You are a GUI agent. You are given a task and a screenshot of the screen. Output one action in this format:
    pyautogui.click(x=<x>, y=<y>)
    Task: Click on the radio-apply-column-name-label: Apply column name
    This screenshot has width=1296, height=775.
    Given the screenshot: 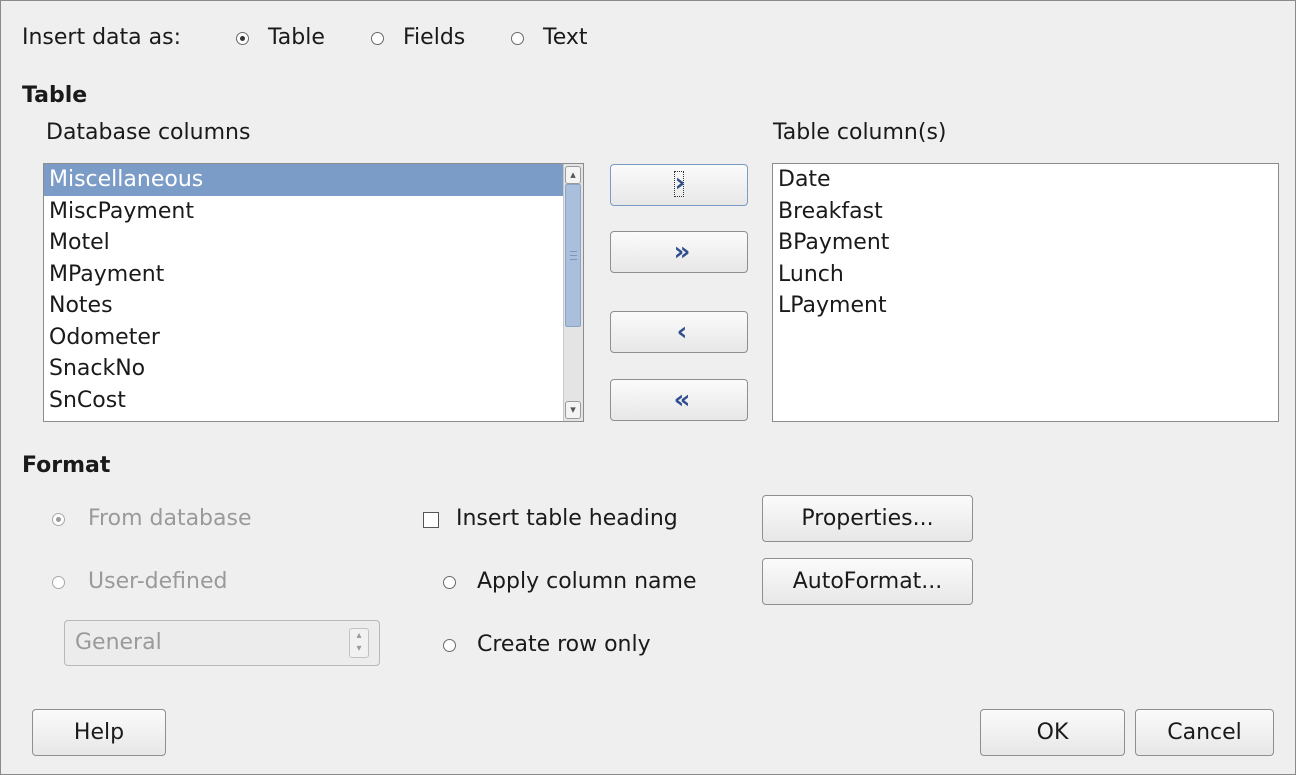 What is the action you would take?
    pyautogui.click(x=586, y=582)
    